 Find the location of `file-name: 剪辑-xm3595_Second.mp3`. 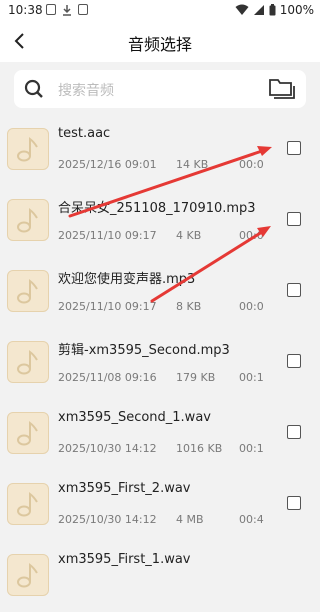

file-name: 剪辑-xm3595_Second.mp3 is located at coordinates (144, 350).